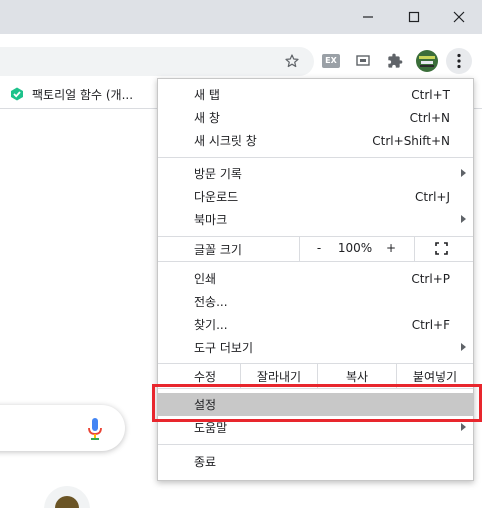 This screenshot has height=508, width=482. What do you see at coordinates (432, 196) in the screenshot?
I see `menu-item-shortcut: Ctrl+J` at bounding box center [432, 196].